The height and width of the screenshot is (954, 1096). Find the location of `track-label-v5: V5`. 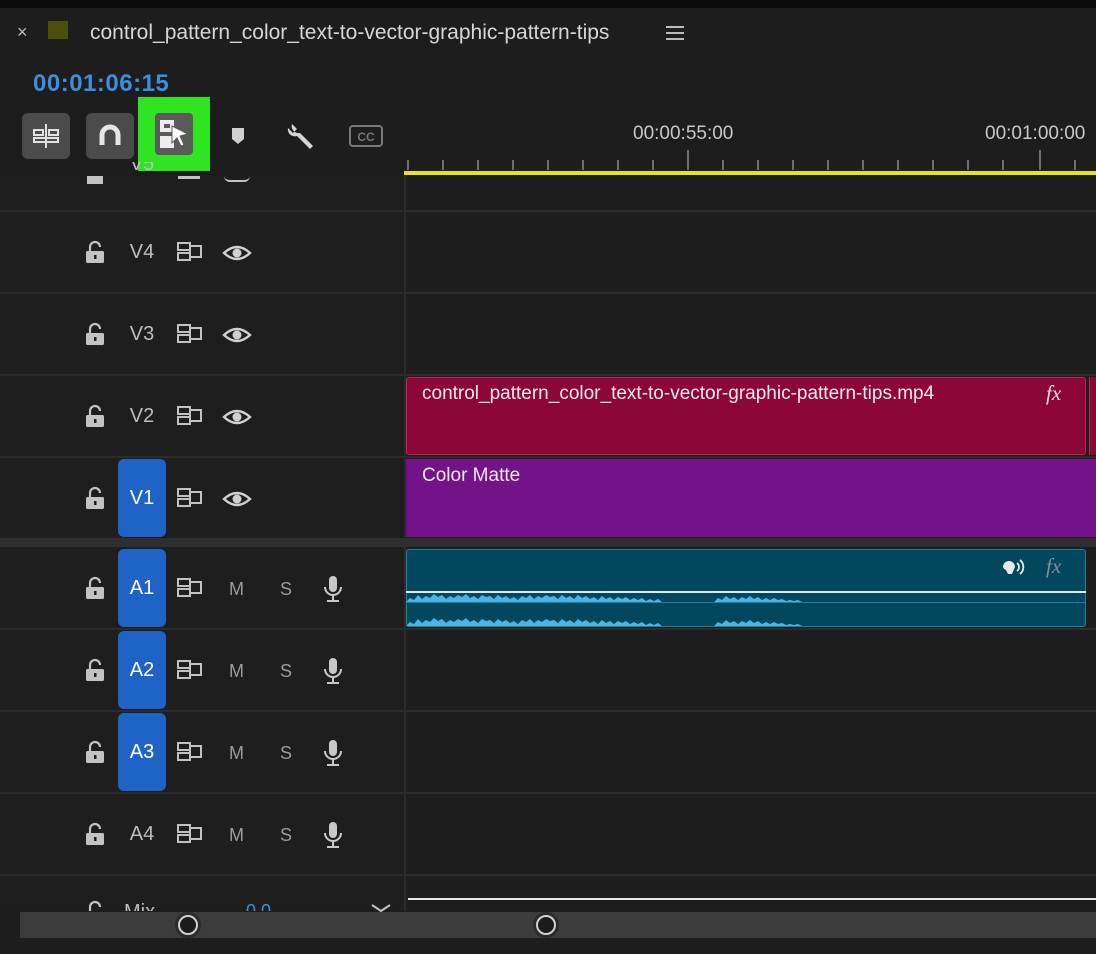

track-label-v5: V5 is located at coordinates (142, 168).